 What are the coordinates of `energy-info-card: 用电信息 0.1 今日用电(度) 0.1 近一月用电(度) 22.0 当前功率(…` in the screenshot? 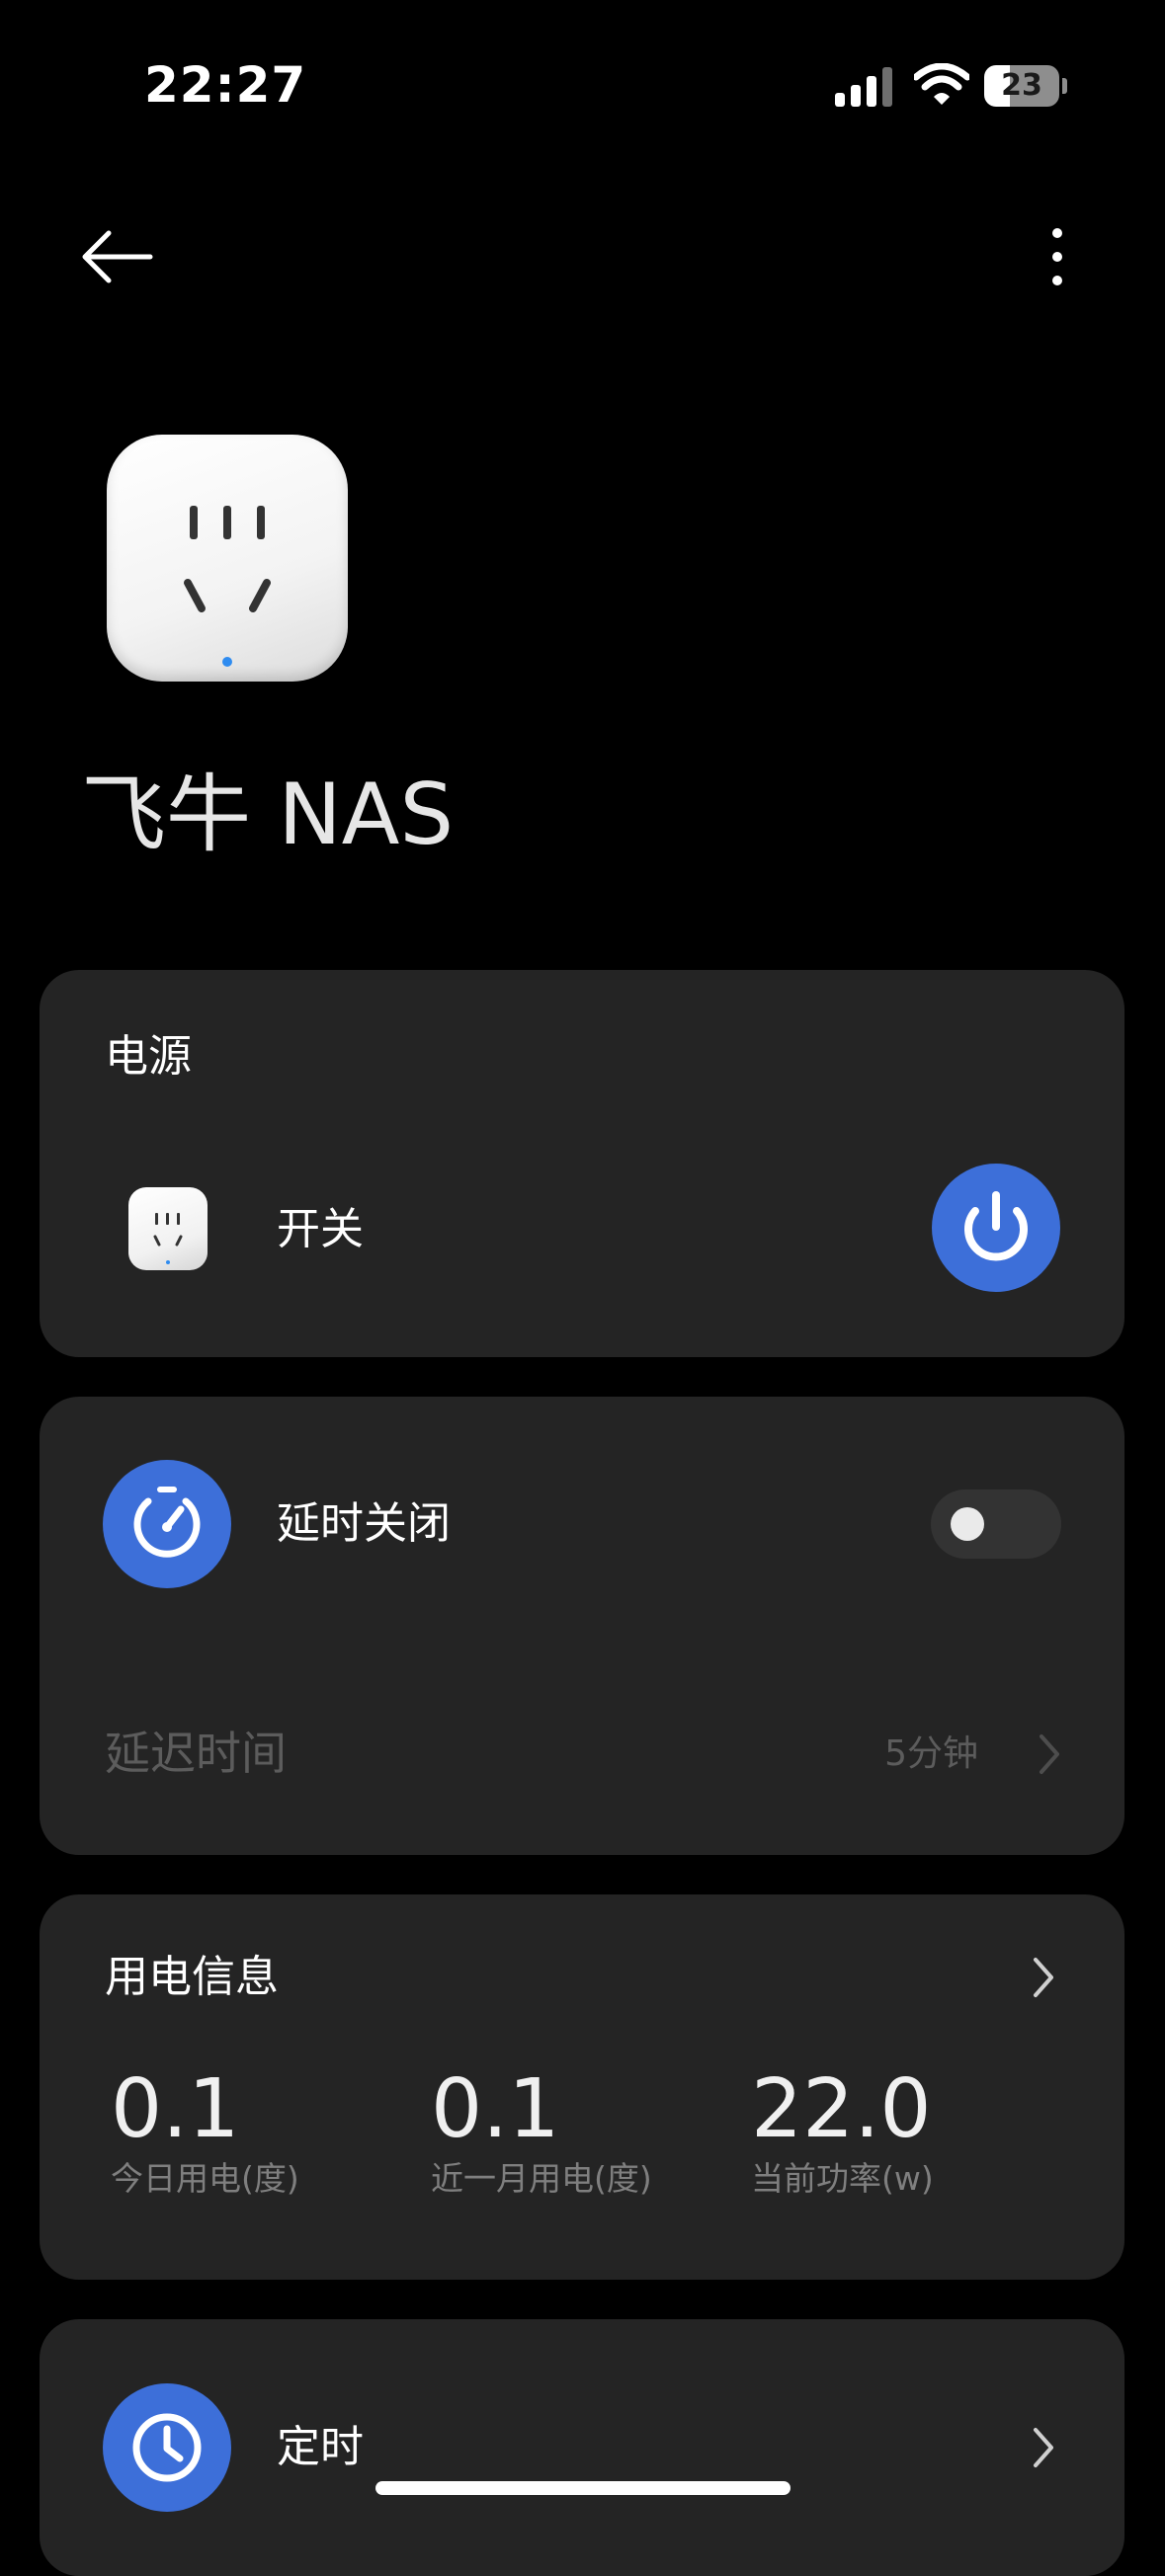 It's located at (582, 2087).